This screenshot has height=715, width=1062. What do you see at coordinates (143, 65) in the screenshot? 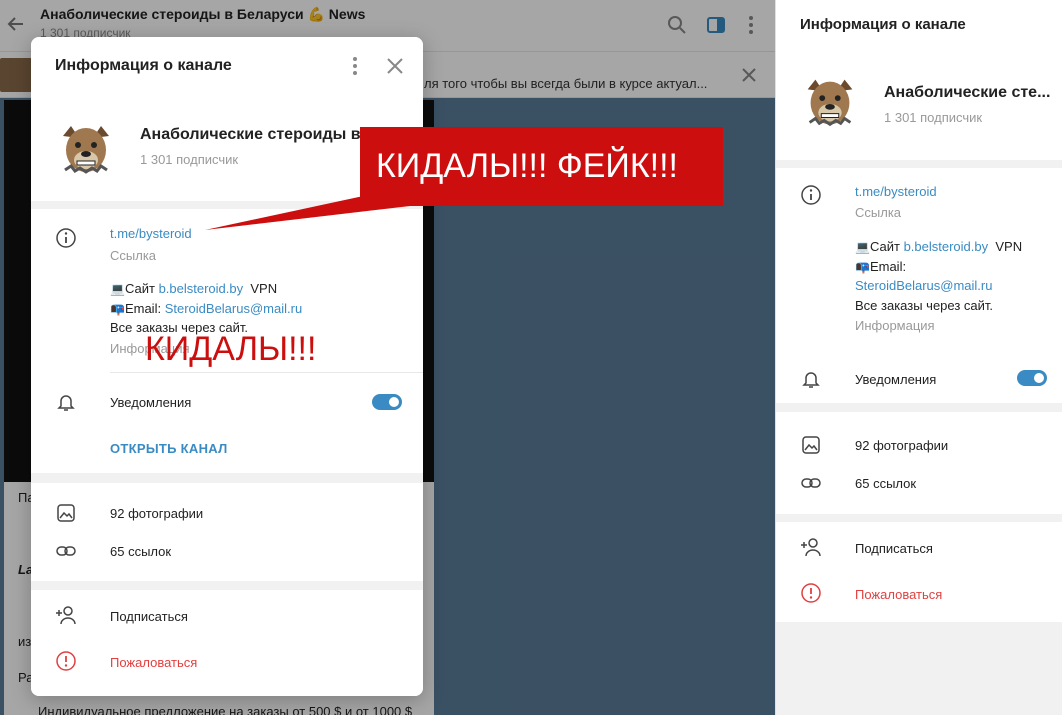
I see `modal-title: Информация о канале` at bounding box center [143, 65].